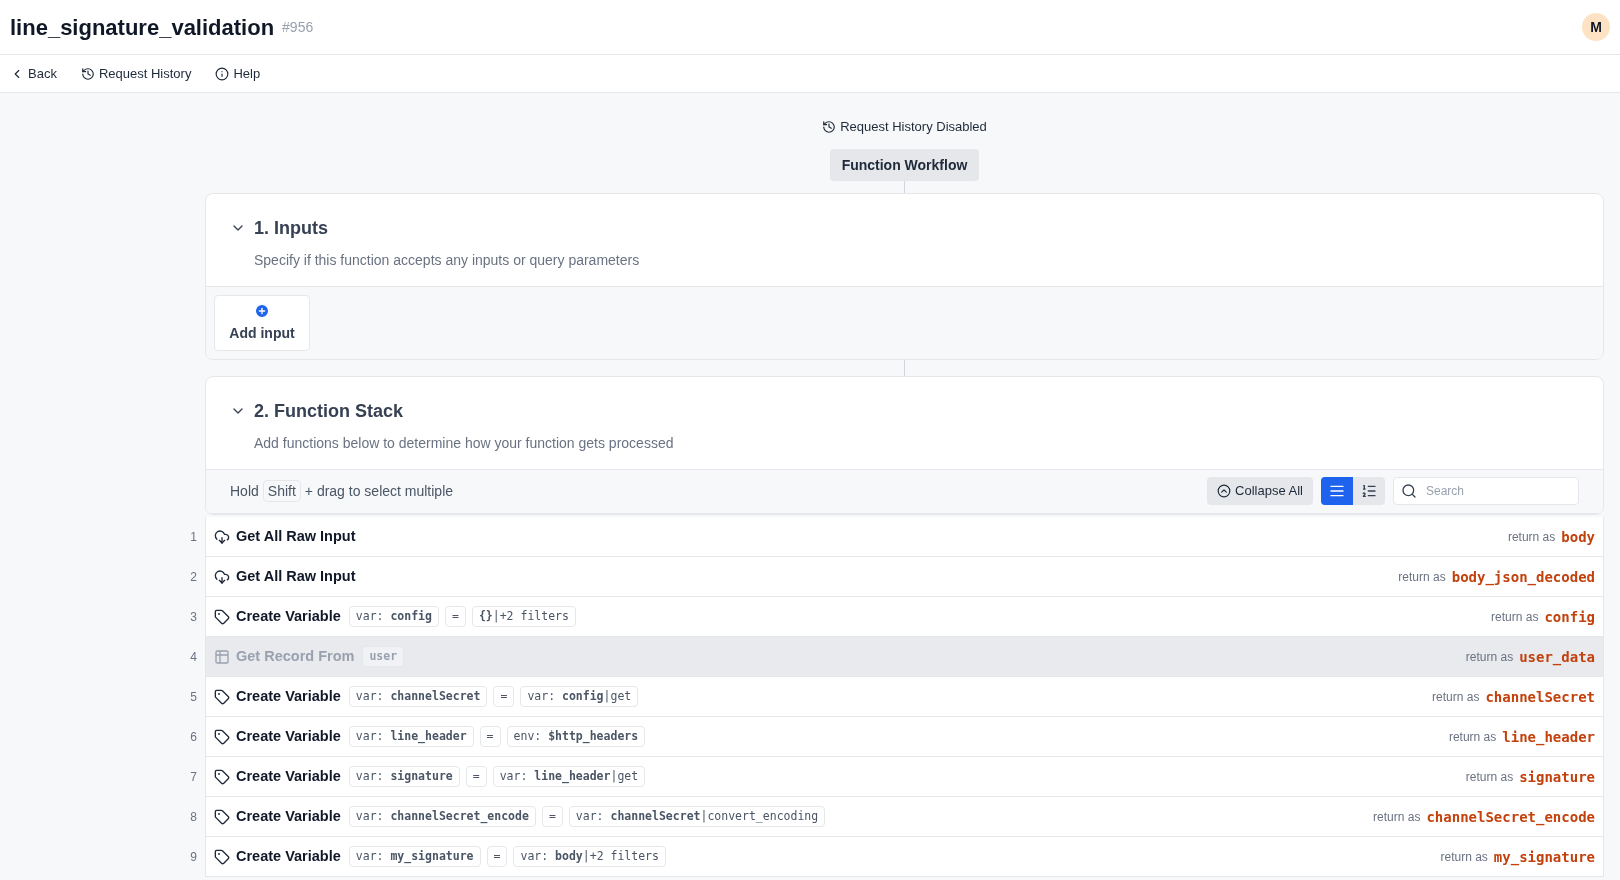  Describe the element at coordinates (393, 616) in the screenshot. I see `expression-chip: var: config` at that location.